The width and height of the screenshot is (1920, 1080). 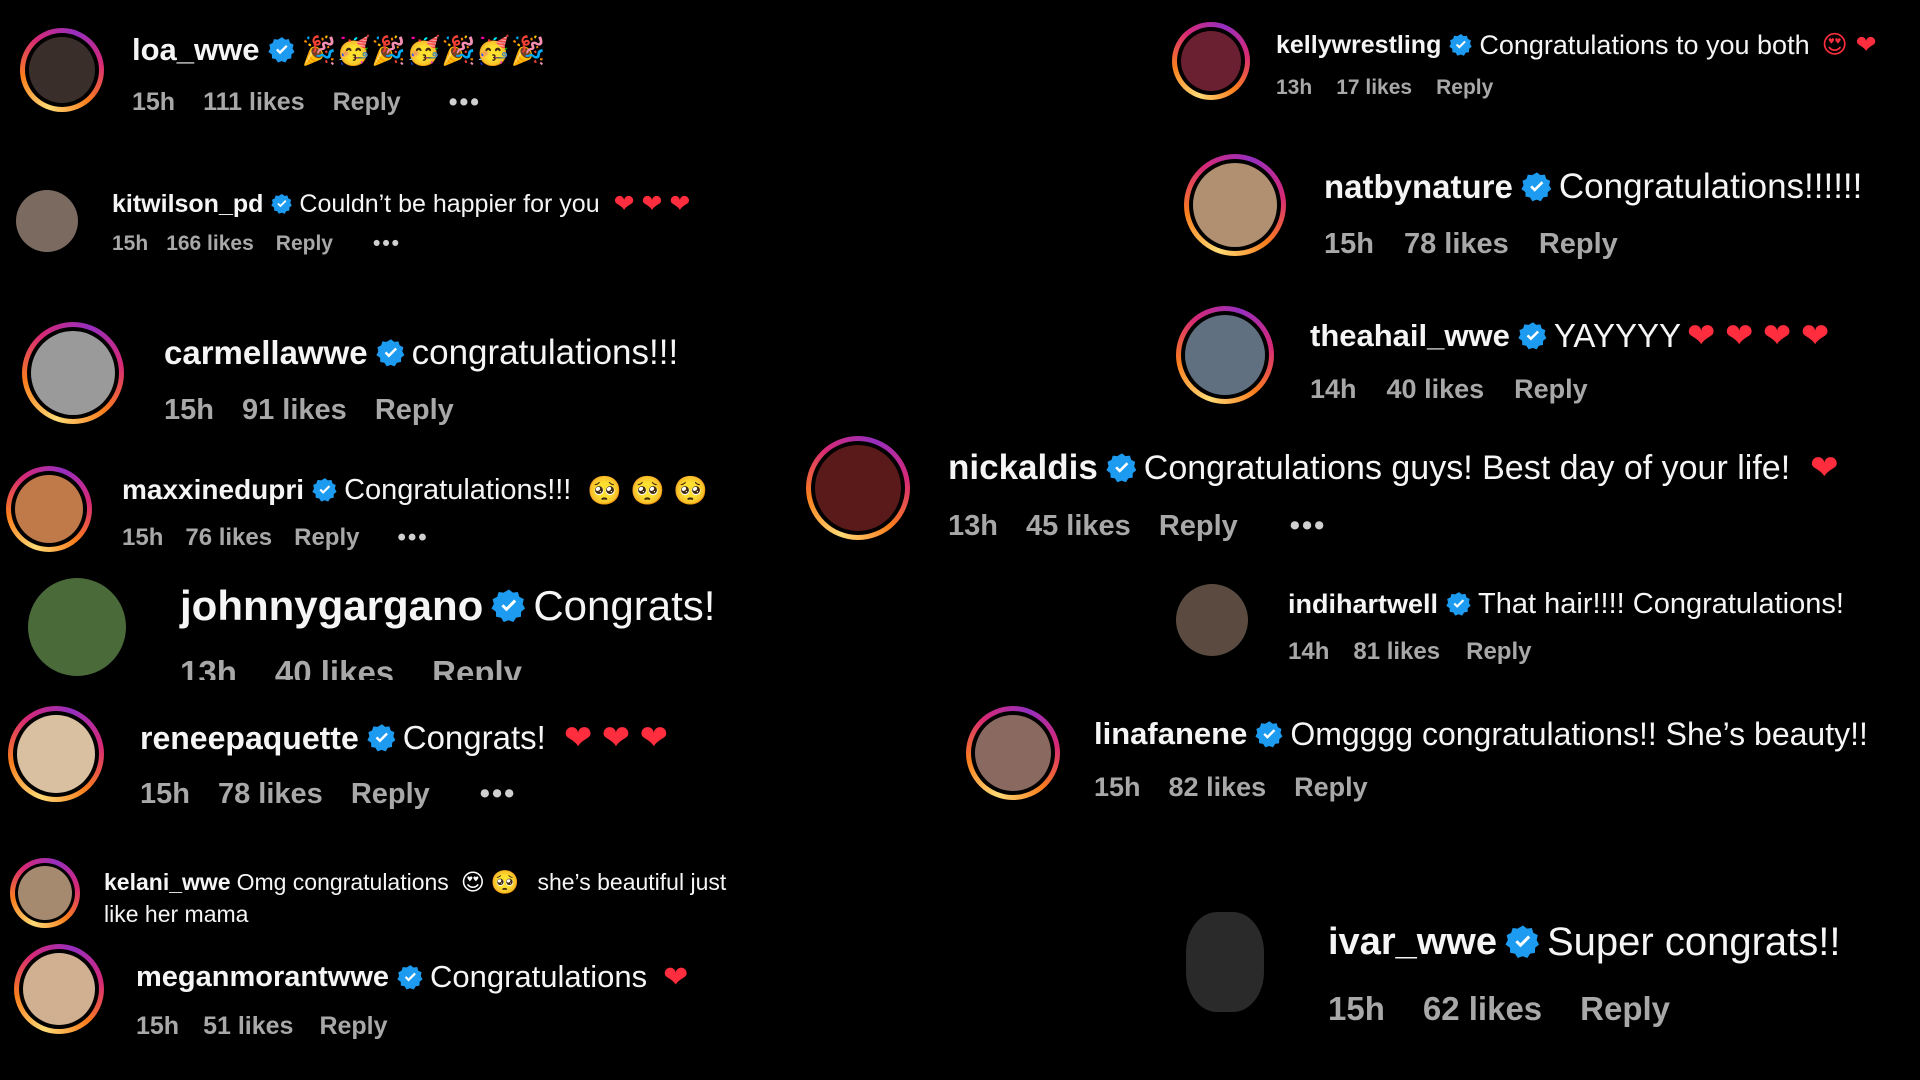 What do you see at coordinates (1410, 336) in the screenshot?
I see `comment-username: theahail_wwe` at bounding box center [1410, 336].